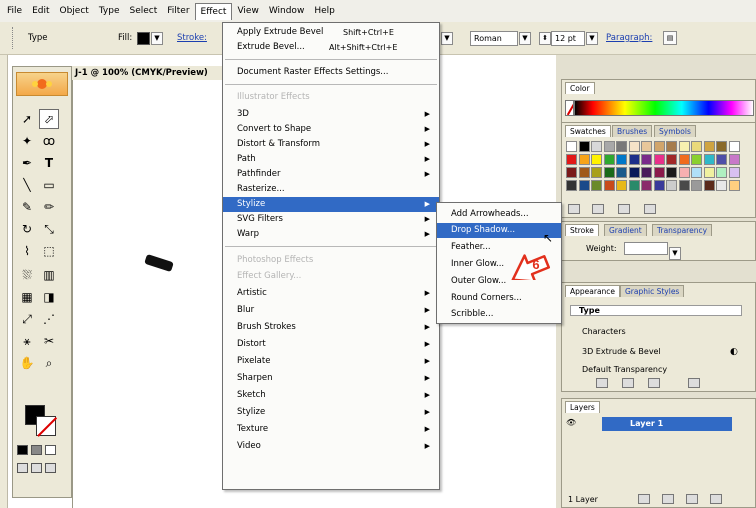  What do you see at coordinates (36, 468) in the screenshot?
I see `screen-mode-full-menu` at bounding box center [36, 468].